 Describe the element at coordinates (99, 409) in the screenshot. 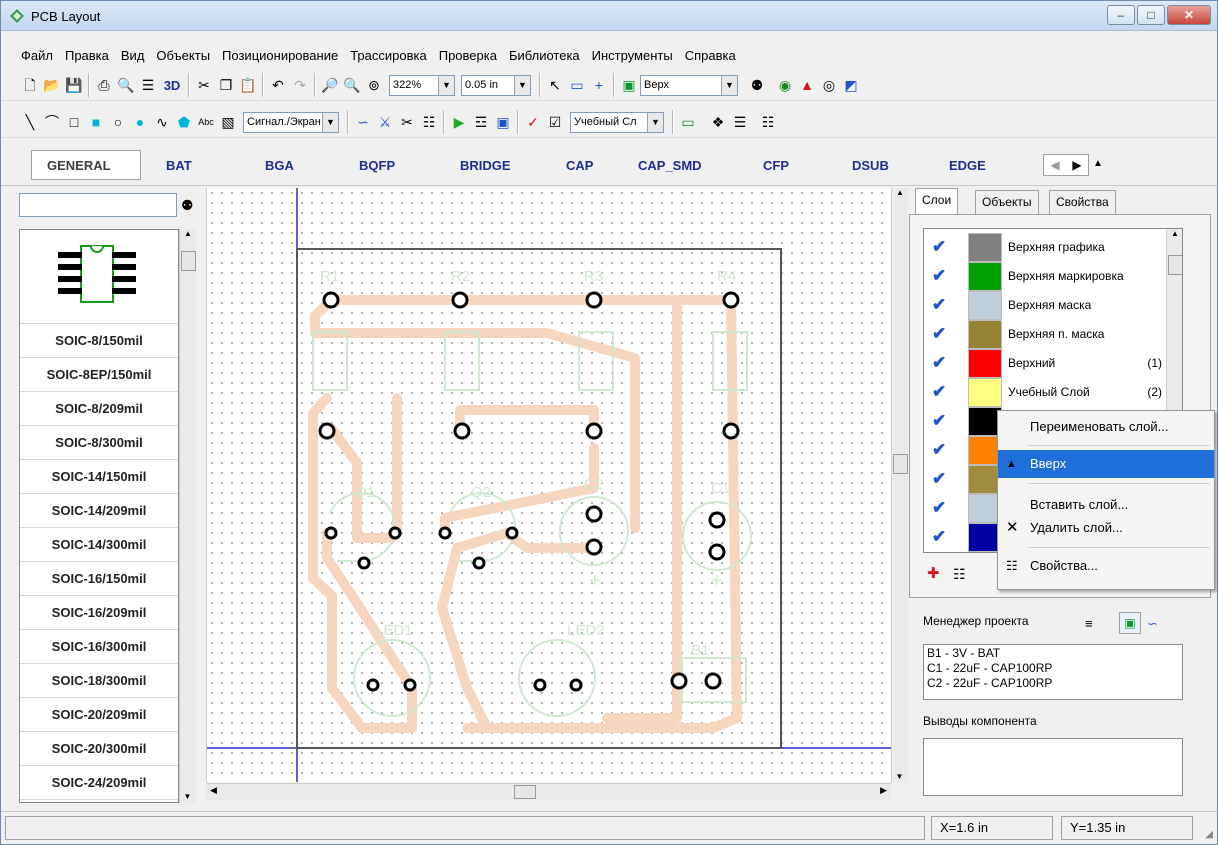

I see `list-item: SOIC-8/209mil` at that location.